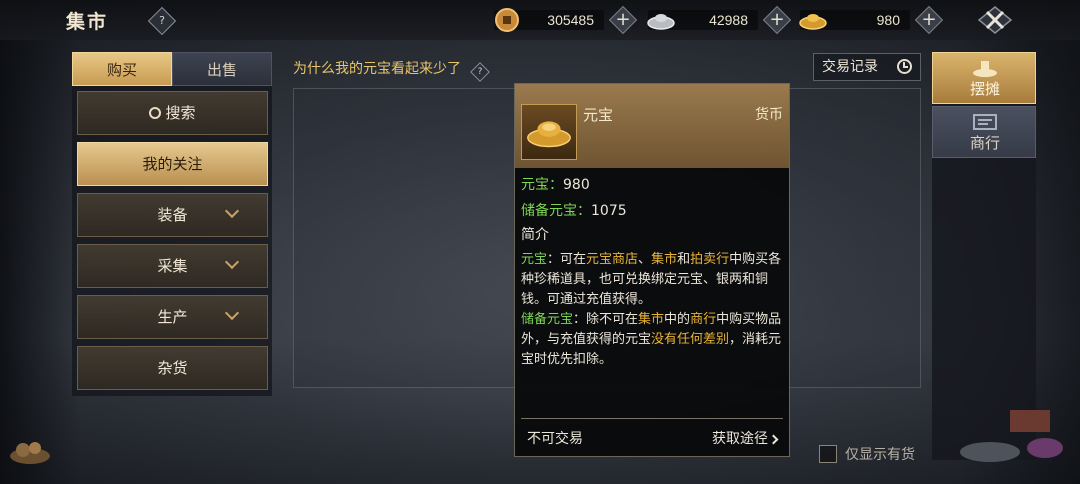 This screenshot has width=1080, height=484. I want to click on question-text: 为什么我的元宝看起来少了, so click(377, 69).